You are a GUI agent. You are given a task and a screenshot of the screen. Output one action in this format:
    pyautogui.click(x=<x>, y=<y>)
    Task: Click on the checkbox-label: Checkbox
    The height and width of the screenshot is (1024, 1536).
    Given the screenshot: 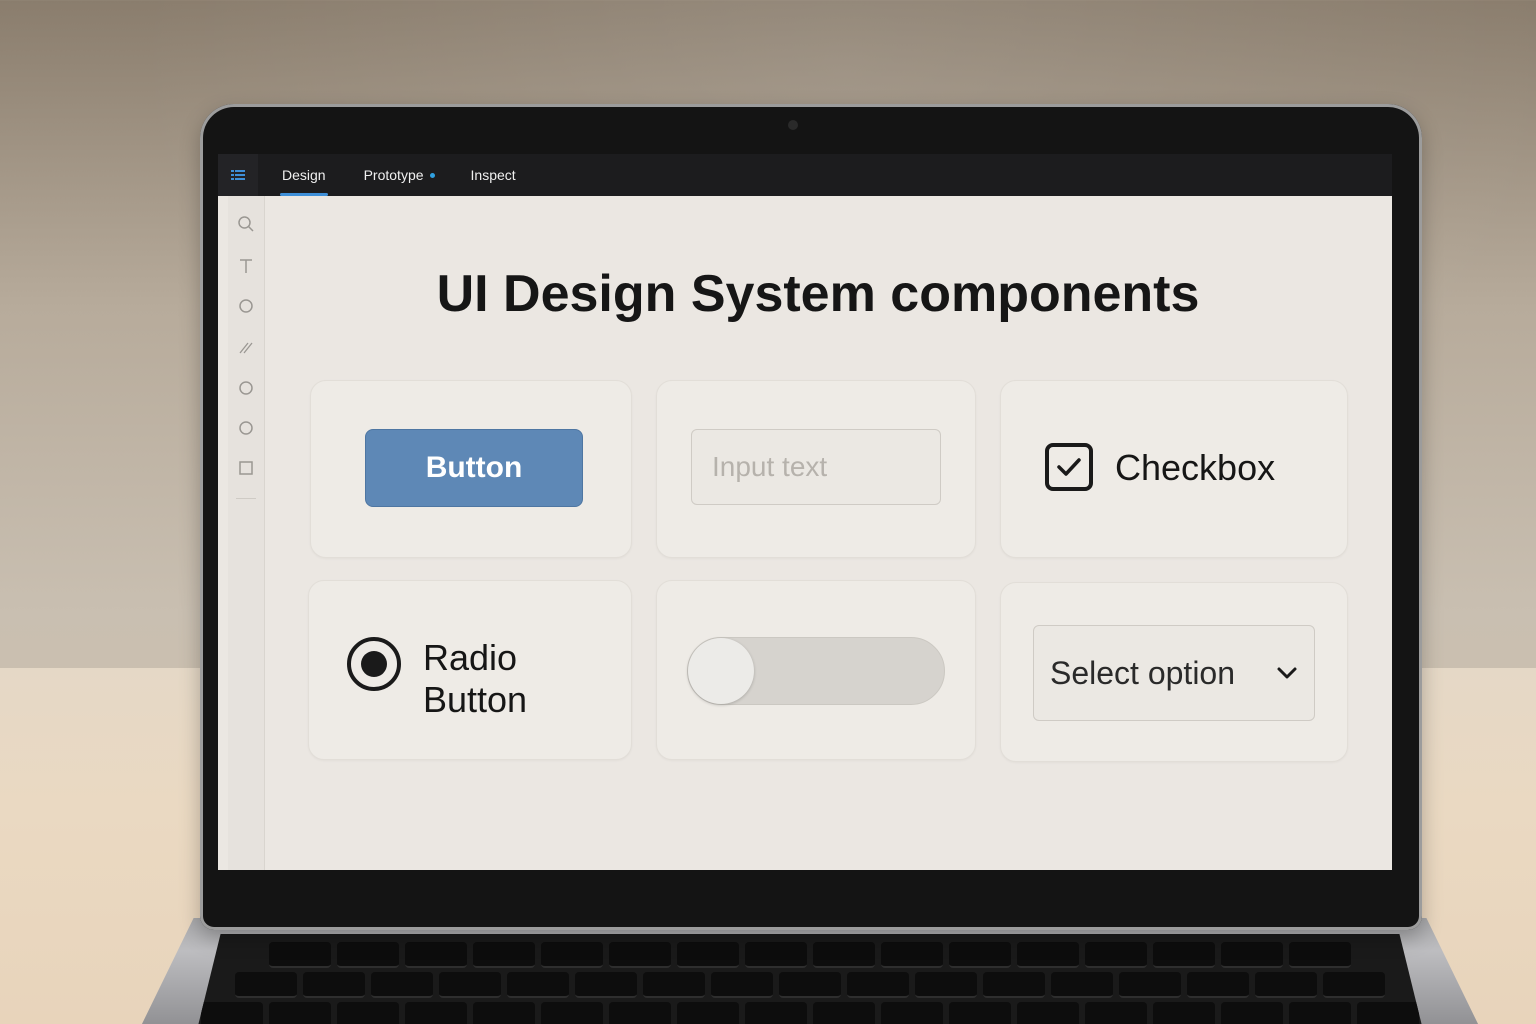 What is the action you would take?
    pyautogui.click(x=1195, y=467)
    